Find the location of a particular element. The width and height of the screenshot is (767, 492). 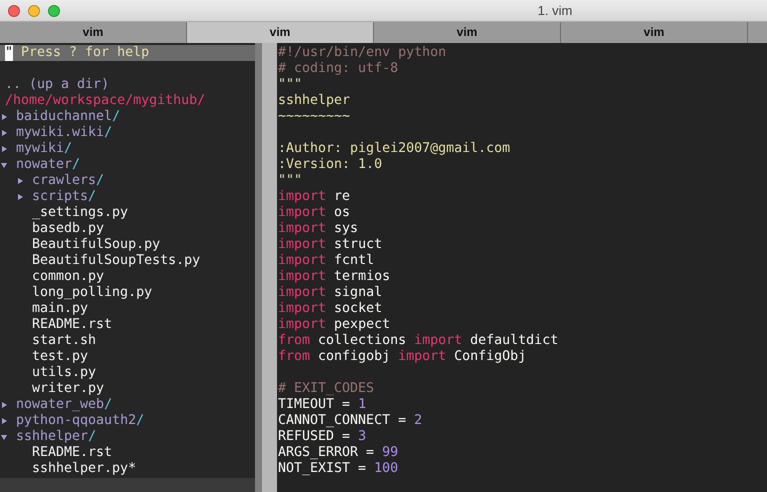

folder-item: nowater_web is located at coordinates (60, 405).